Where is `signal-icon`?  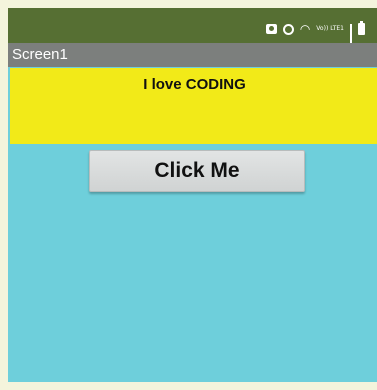
signal-icon is located at coordinates (351, 38).